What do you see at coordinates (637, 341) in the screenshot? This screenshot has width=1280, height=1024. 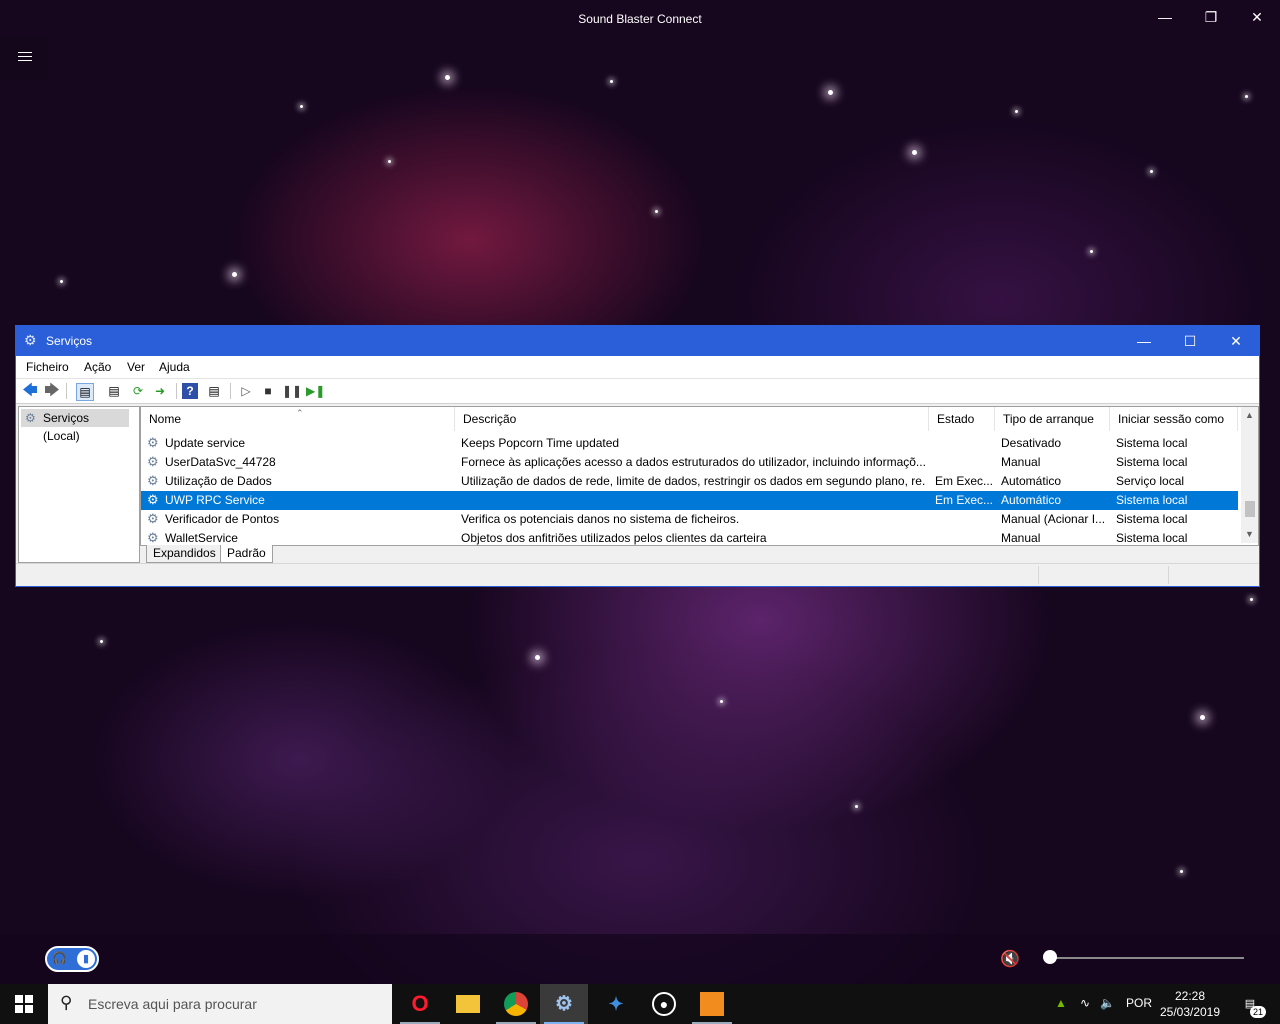 I see `services-titlebar: ⚙ Serviços — ☐ ✕` at bounding box center [637, 341].